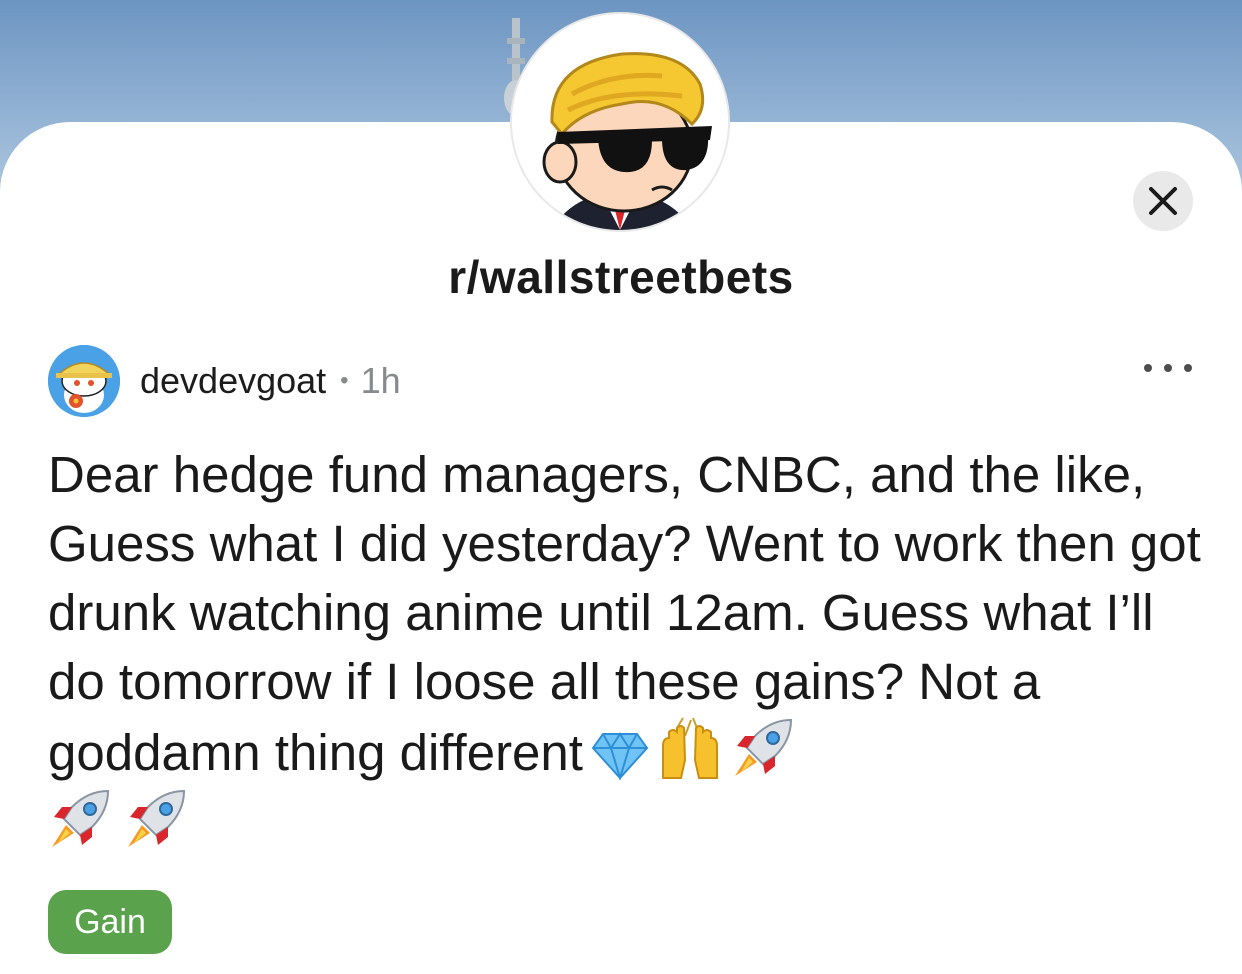  I want to click on wsb-mascot-sunglasses-icon, so click(627, 141).